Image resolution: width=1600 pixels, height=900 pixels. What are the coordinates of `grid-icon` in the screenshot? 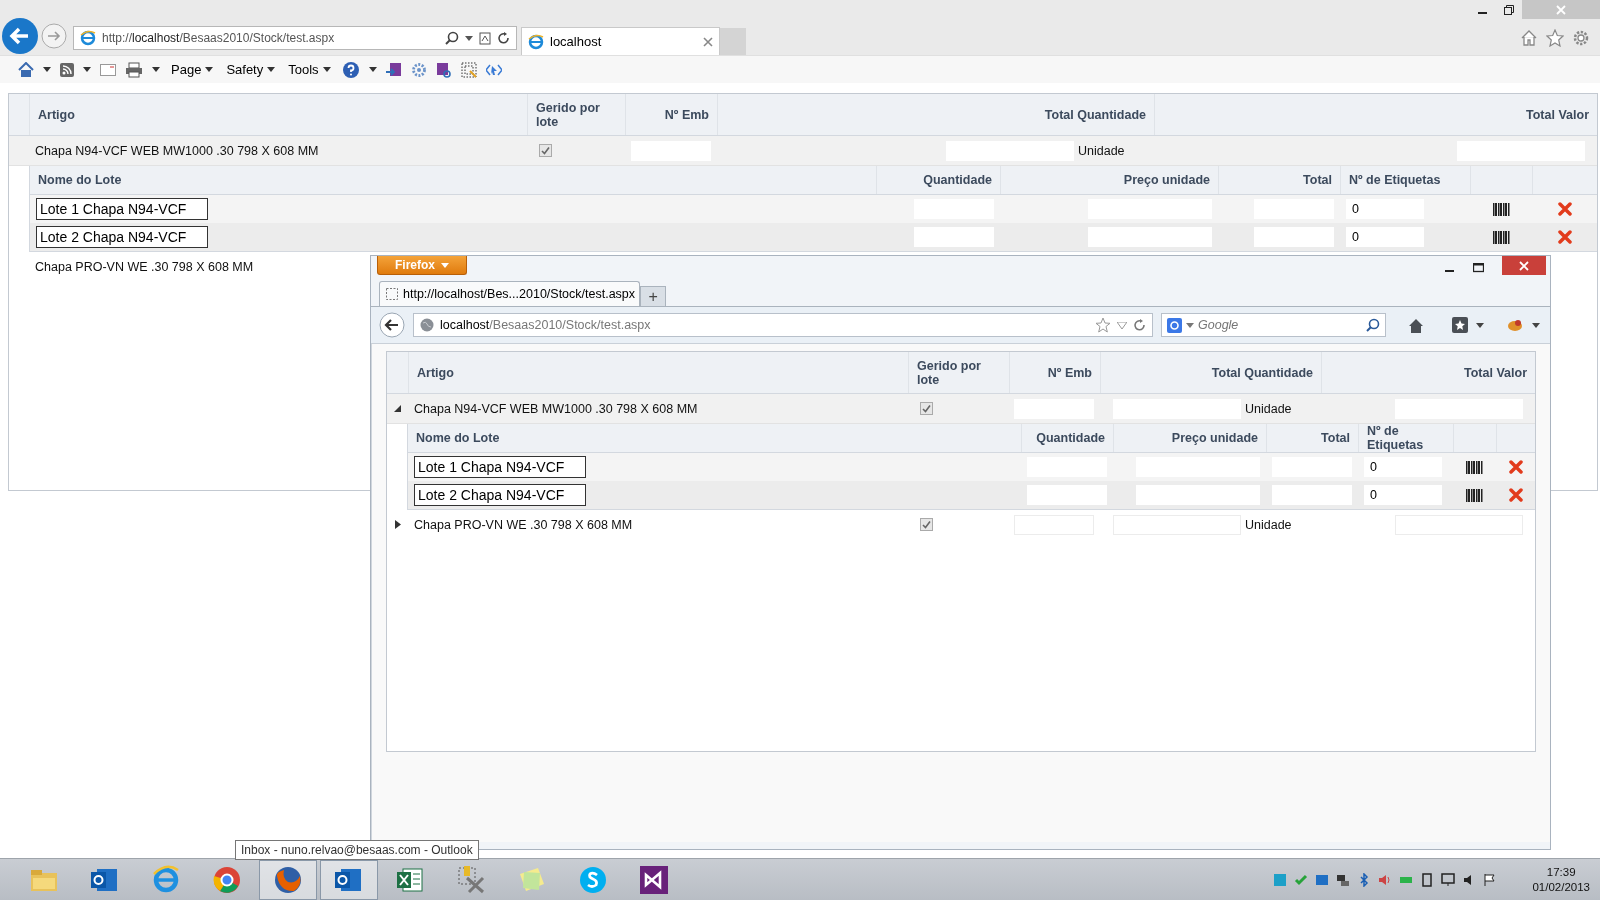 It's located at (468, 69).